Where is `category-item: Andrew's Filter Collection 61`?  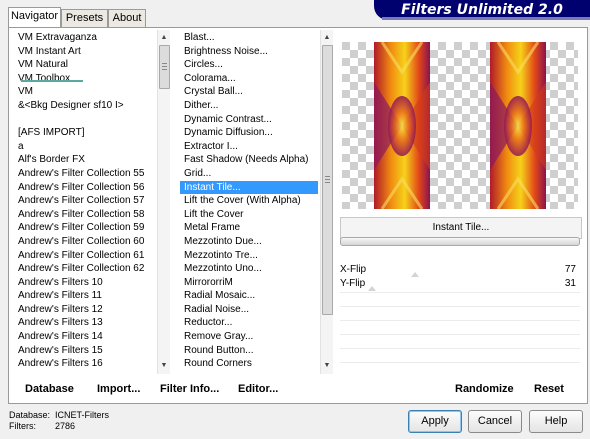
category-item: Andrew's Filter Collection 61 is located at coordinates (85, 256).